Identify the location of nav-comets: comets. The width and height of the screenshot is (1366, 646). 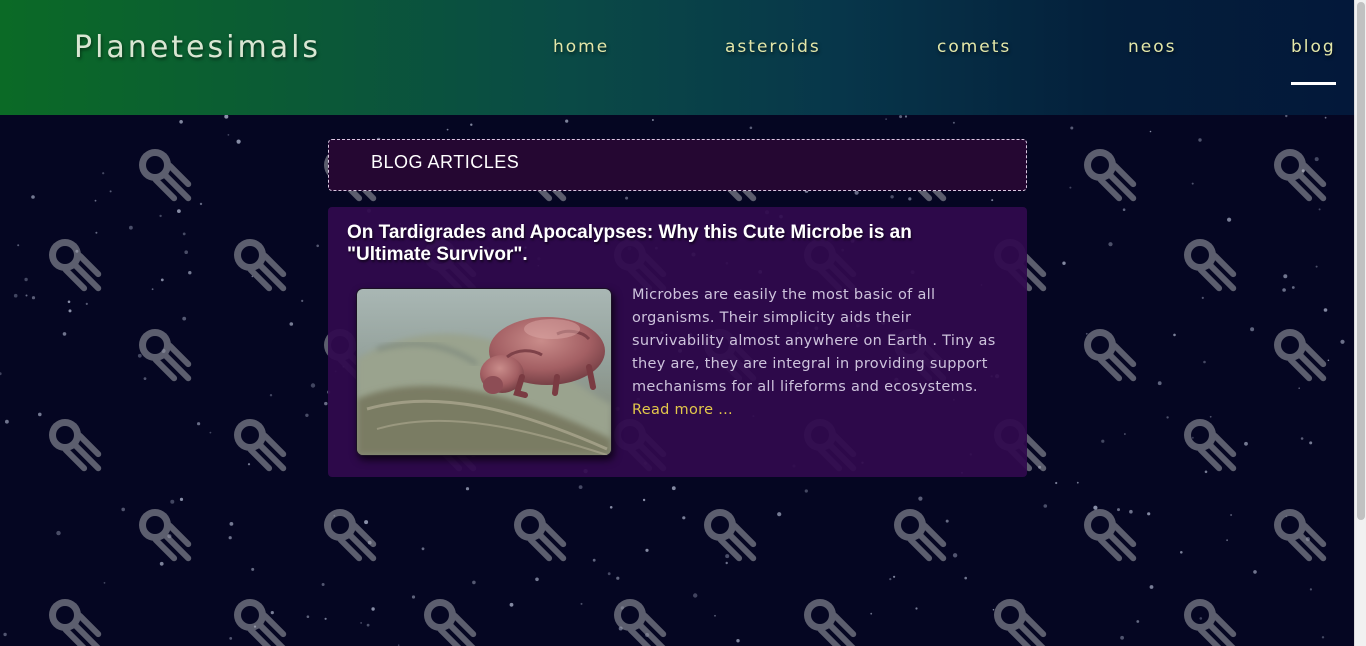
(974, 47).